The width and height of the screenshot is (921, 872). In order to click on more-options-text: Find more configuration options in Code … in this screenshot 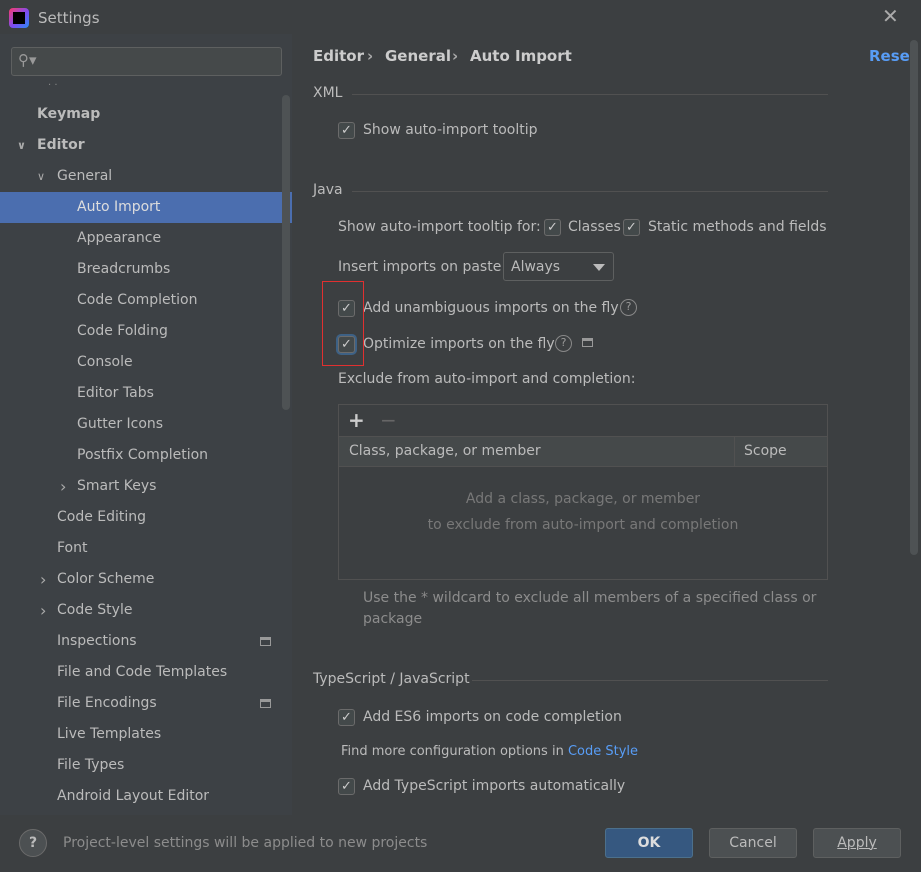, I will do `click(489, 751)`.